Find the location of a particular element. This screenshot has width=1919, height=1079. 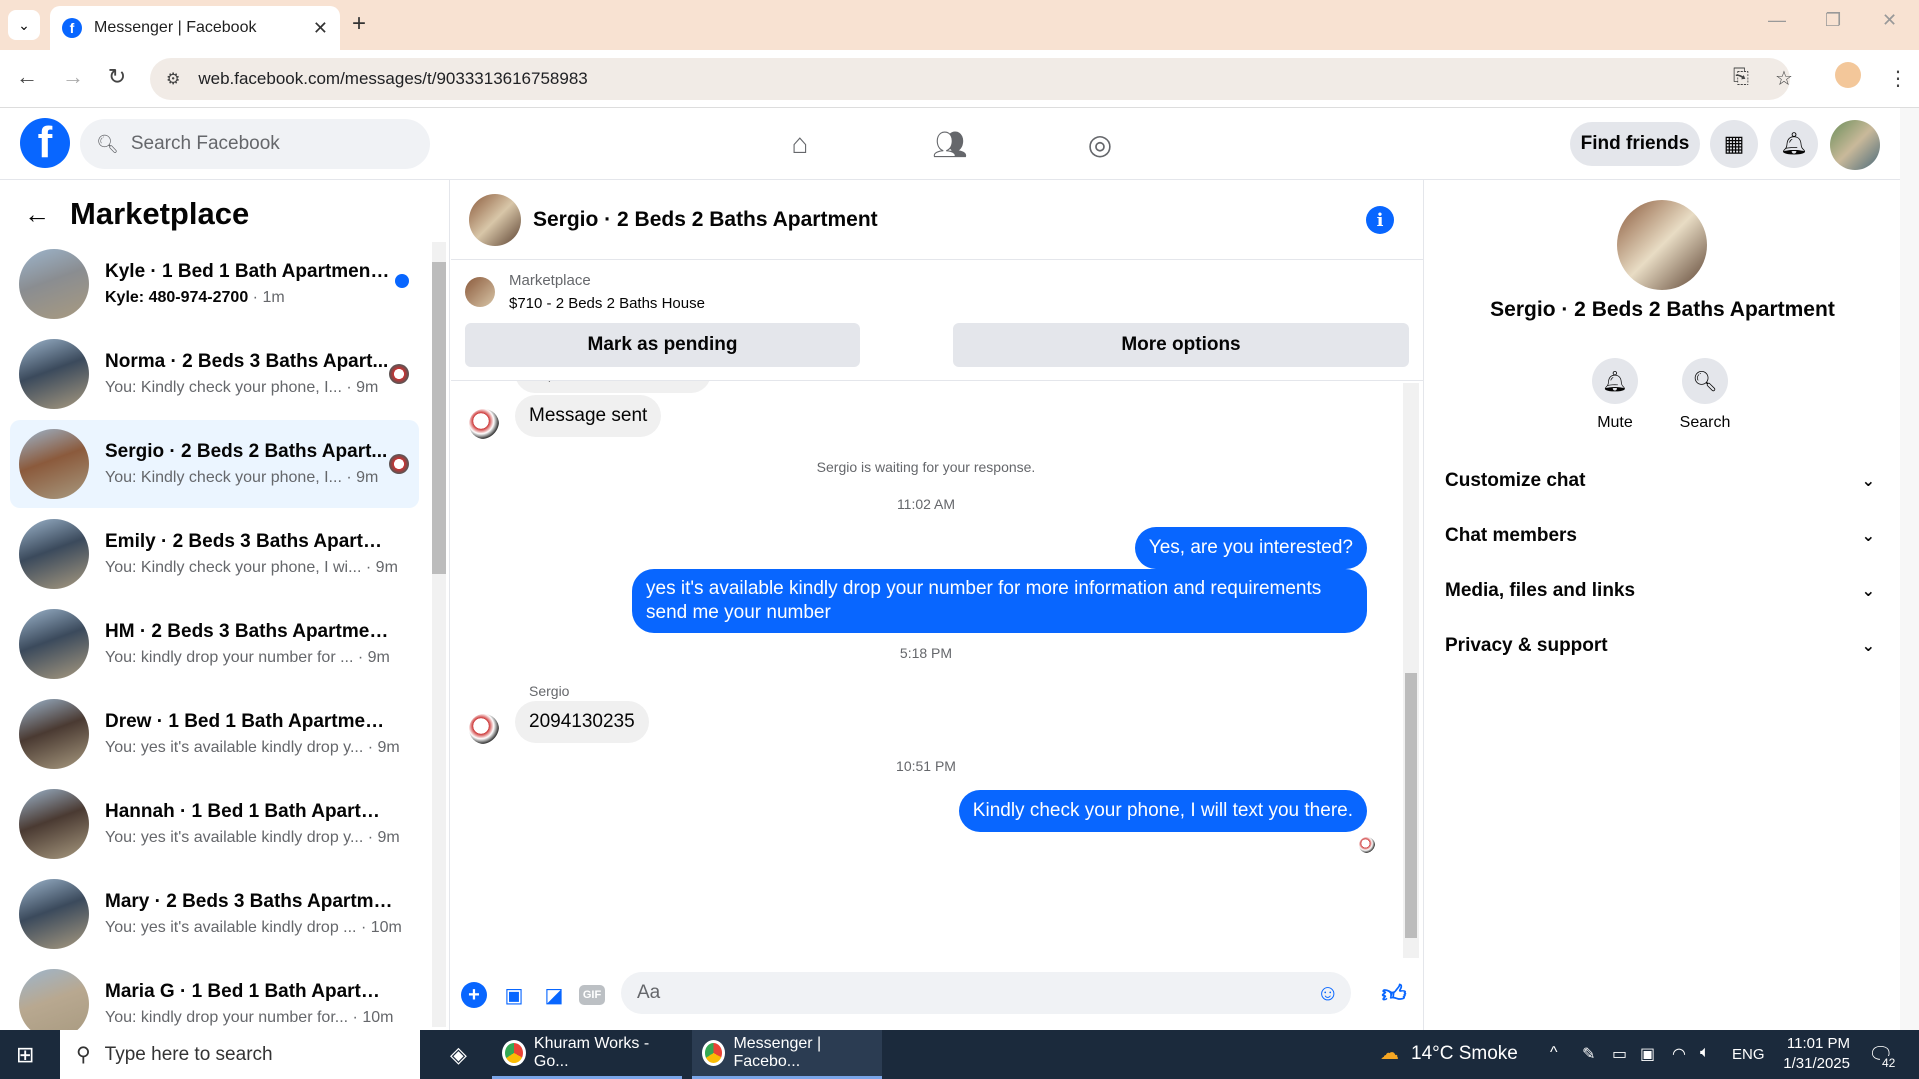

groups-icon: ◎ is located at coordinates (1100, 144).